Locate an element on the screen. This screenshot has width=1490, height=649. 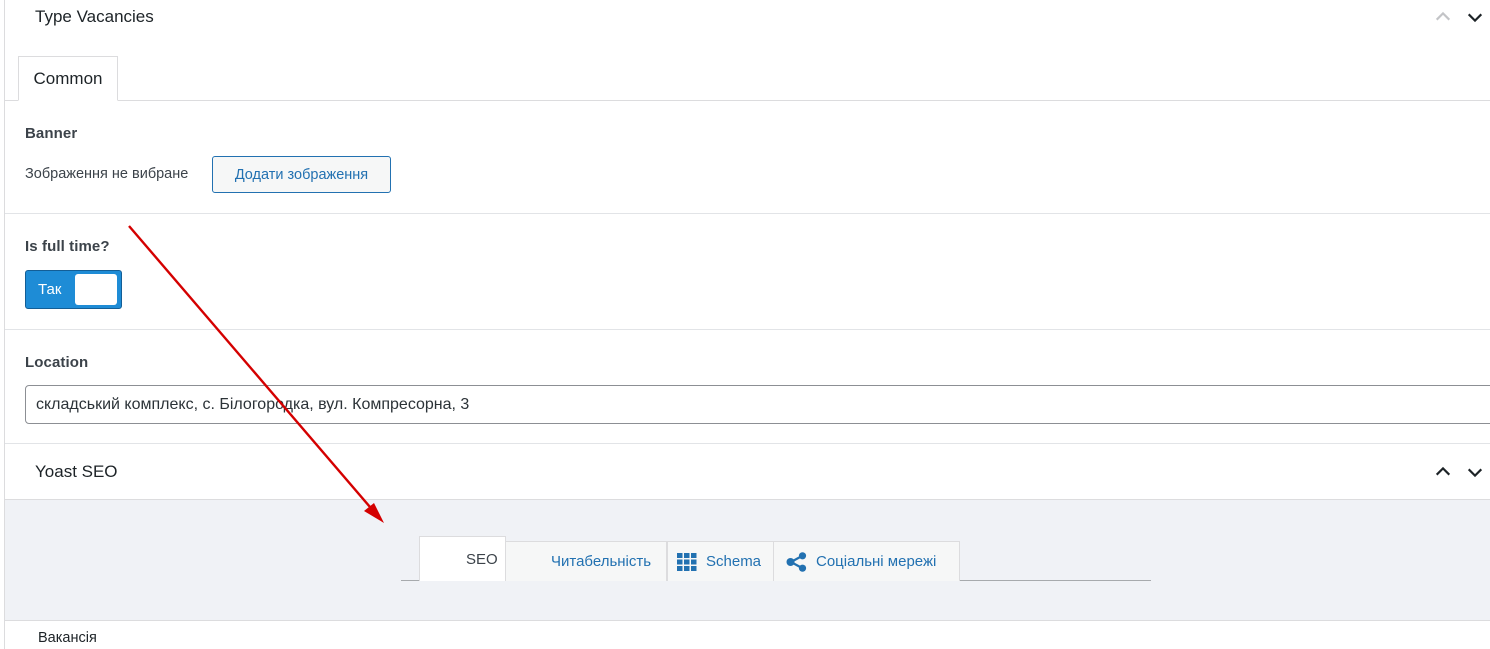
metabox-header: Type Vacancies is located at coordinates (747, 18).